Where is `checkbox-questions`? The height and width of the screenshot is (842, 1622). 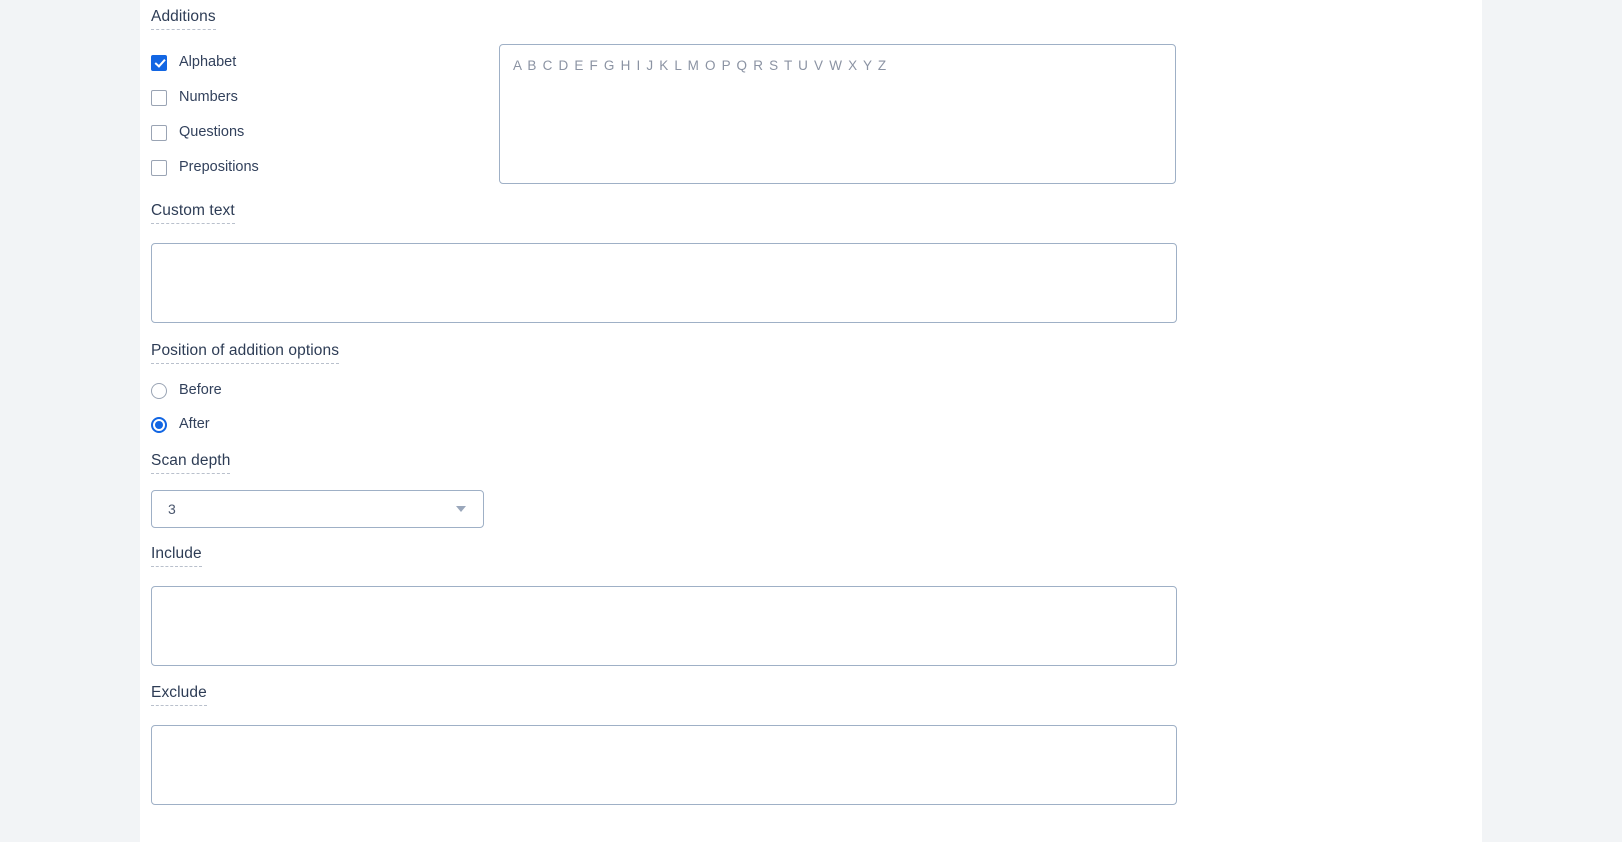
checkbox-questions is located at coordinates (159, 132).